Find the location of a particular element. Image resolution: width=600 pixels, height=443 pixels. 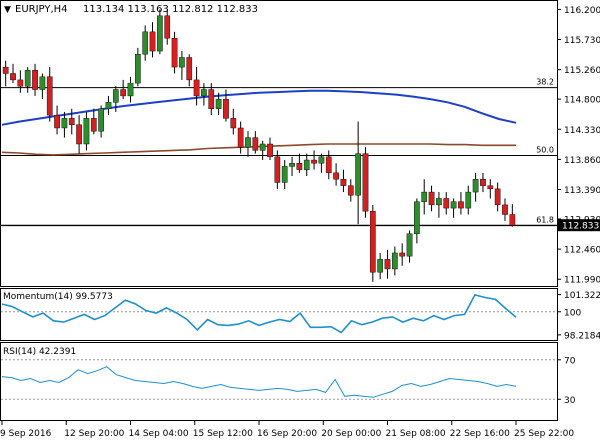

price-tick-label: 115.730 is located at coordinates (582, 41).